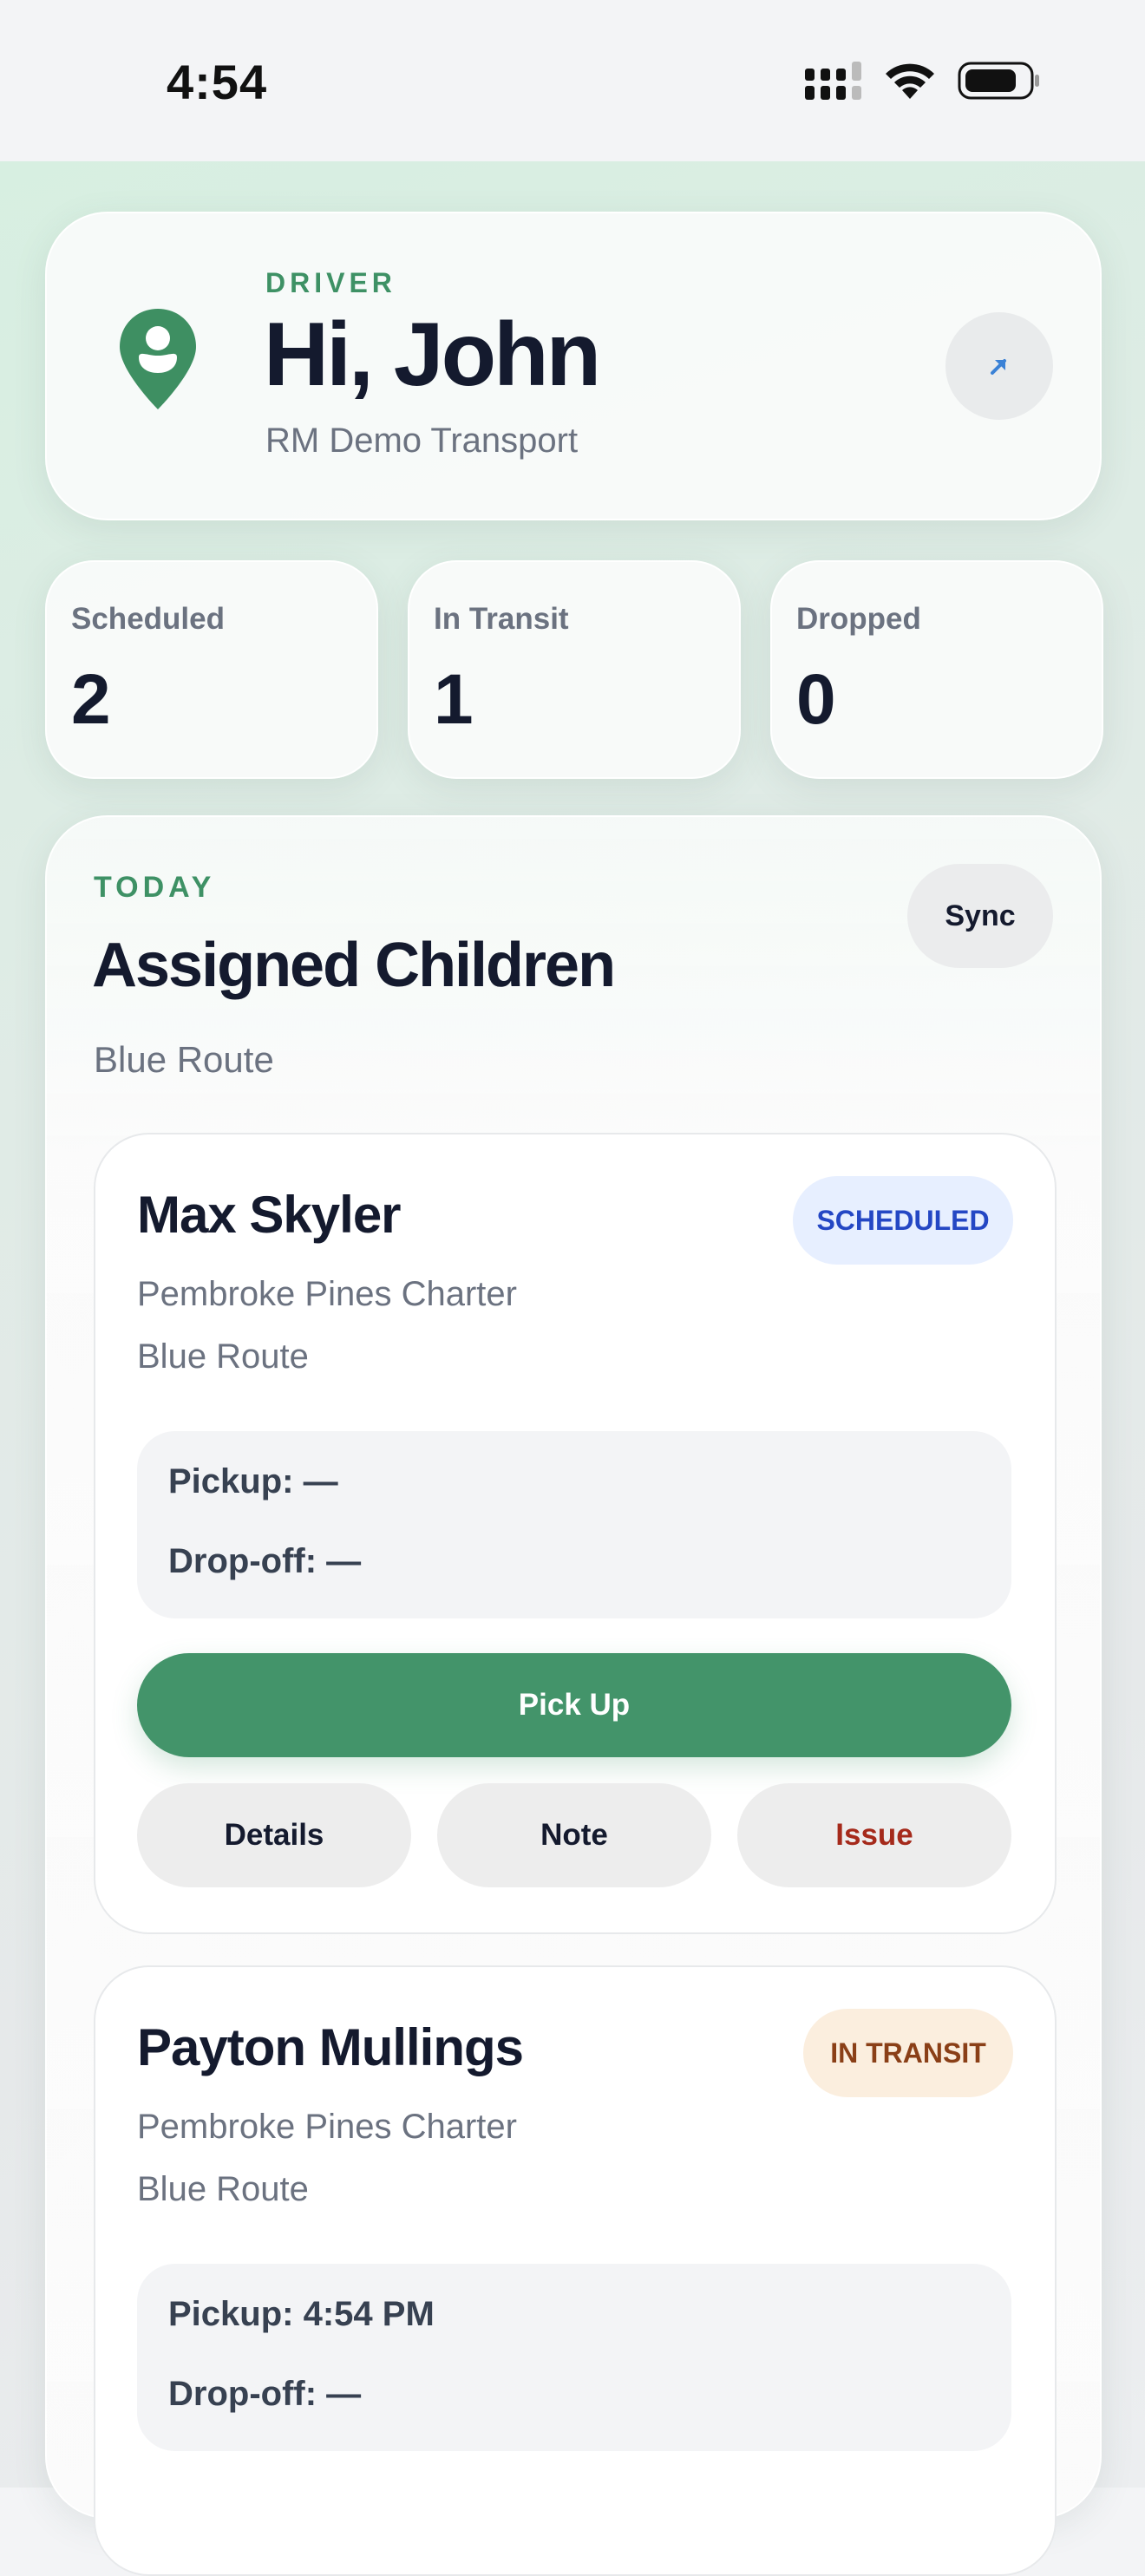  What do you see at coordinates (274, 1835) in the screenshot?
I see `details-button: Details` at bounding box center [274, 1835].